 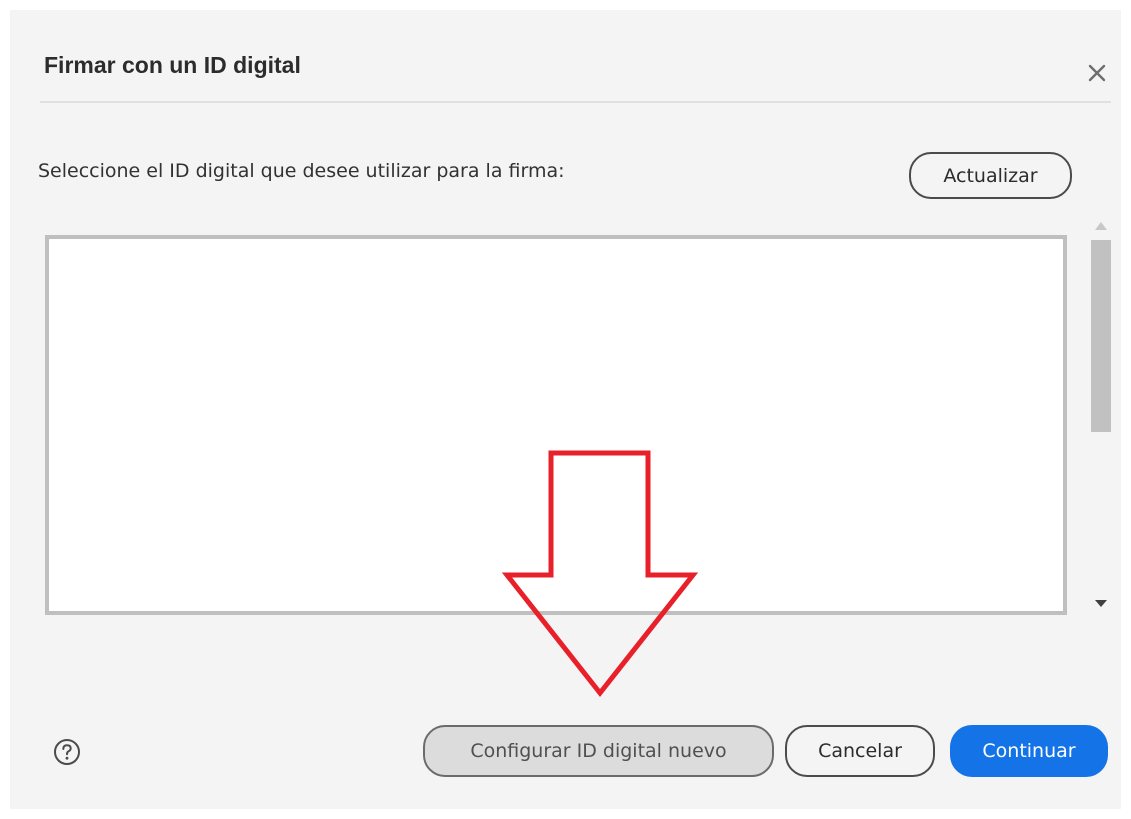 What do you see at coordinates (598, 751) in the screenshot?
I see `configure-new-id-button: Configurar ID digital nuevo` at bounding box center [598, 751].